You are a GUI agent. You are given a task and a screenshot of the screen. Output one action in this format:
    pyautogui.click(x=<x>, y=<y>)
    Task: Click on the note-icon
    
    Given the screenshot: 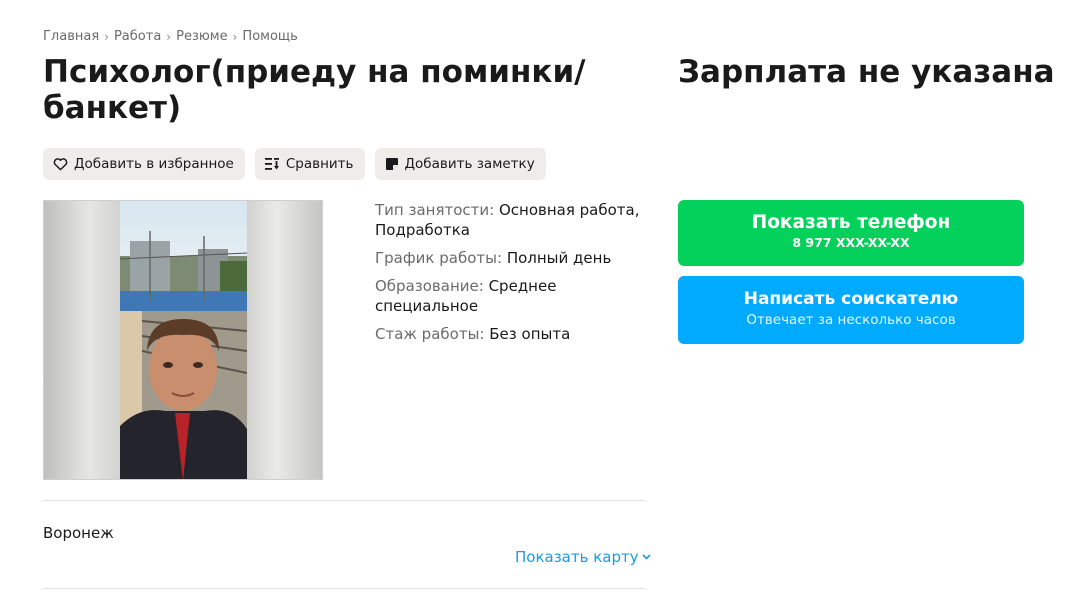 What is the action you would take?
    pyautogui.click(x=391, y=164)
    